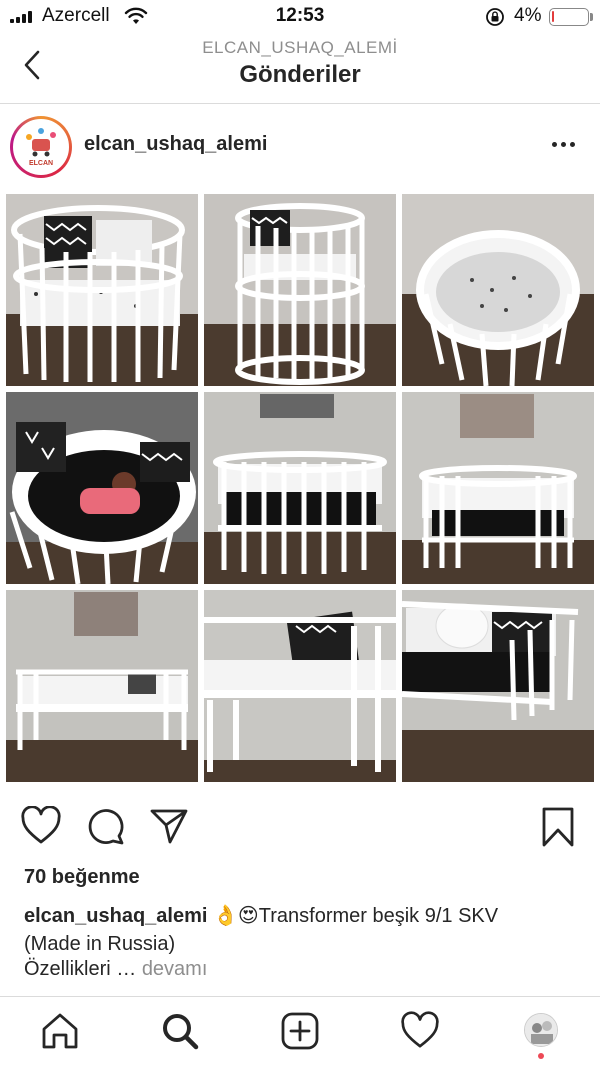 The height and width of the screenshot is (1066, 600). What do you see at coordinates (300, 290) in the screenshot?
I see `round-crib-side-photo` at bounding box center [300, 290].